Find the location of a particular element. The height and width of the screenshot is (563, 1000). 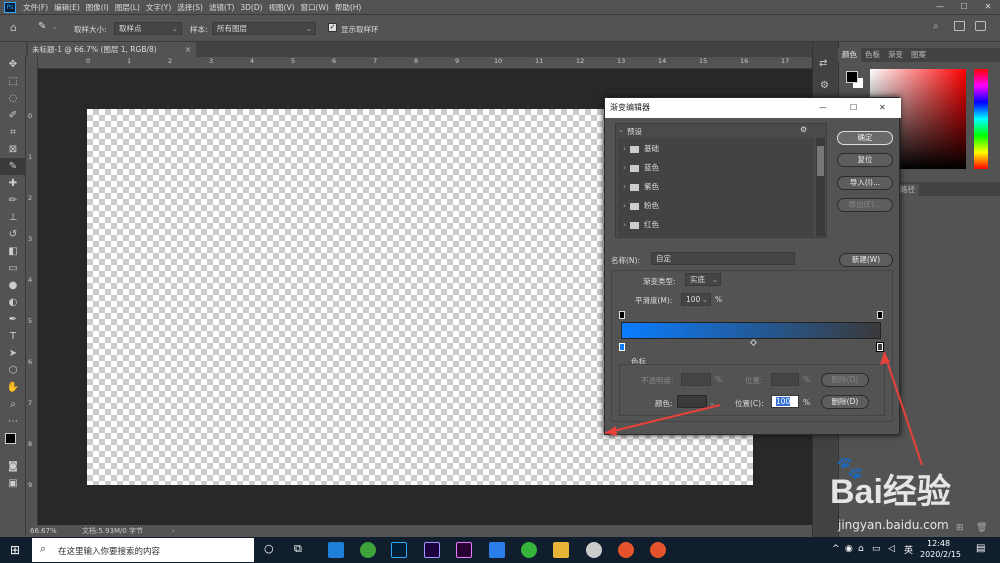

foreground-color-swatch is located at coordinates (852, 77).